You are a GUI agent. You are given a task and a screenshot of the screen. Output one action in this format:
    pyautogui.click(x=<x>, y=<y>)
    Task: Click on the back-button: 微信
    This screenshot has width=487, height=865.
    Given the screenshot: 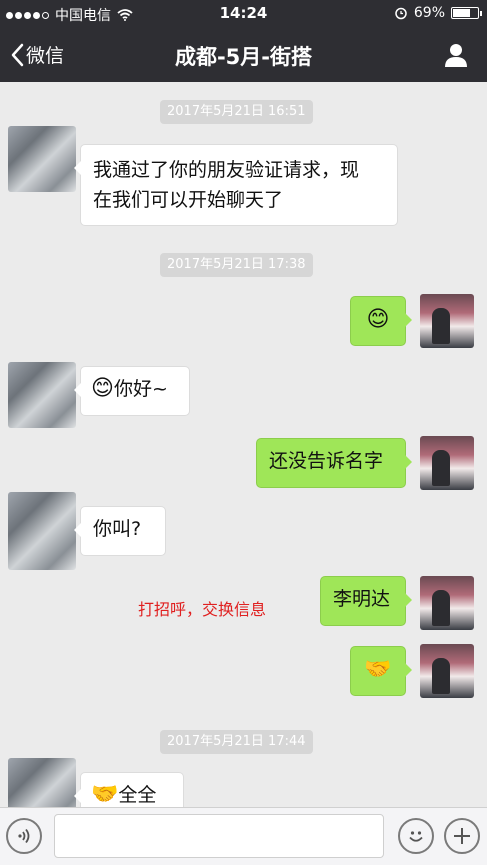 What is the action you would take?
    pyautogui.click(x=37, y=54)
    